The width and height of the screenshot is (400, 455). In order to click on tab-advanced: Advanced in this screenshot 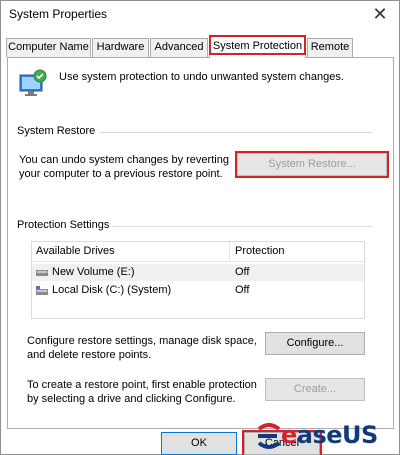, I will do `click(179, 47)`.